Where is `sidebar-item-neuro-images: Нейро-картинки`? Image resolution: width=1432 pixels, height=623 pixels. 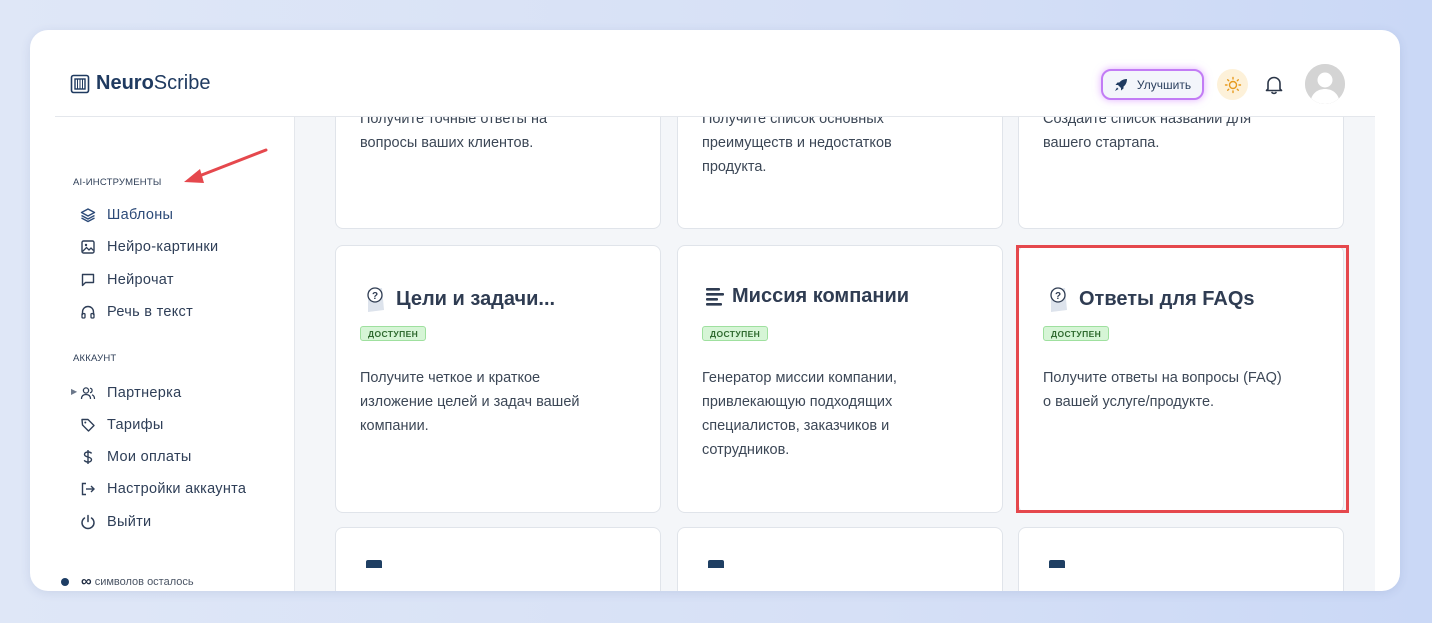
sidebar-item-neuro-images: Нейро-картинки is located at coordinates (149, 247).